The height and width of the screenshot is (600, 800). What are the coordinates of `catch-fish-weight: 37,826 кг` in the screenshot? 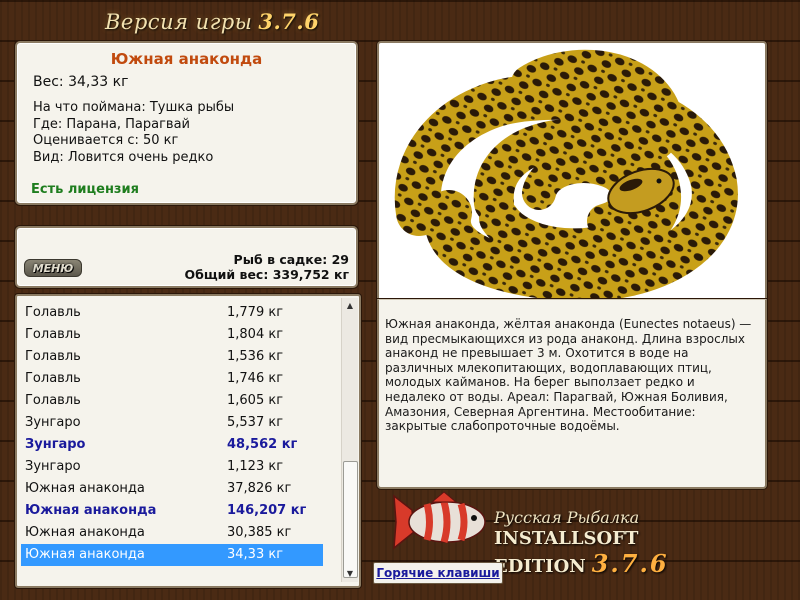 It's located at (259, 488).